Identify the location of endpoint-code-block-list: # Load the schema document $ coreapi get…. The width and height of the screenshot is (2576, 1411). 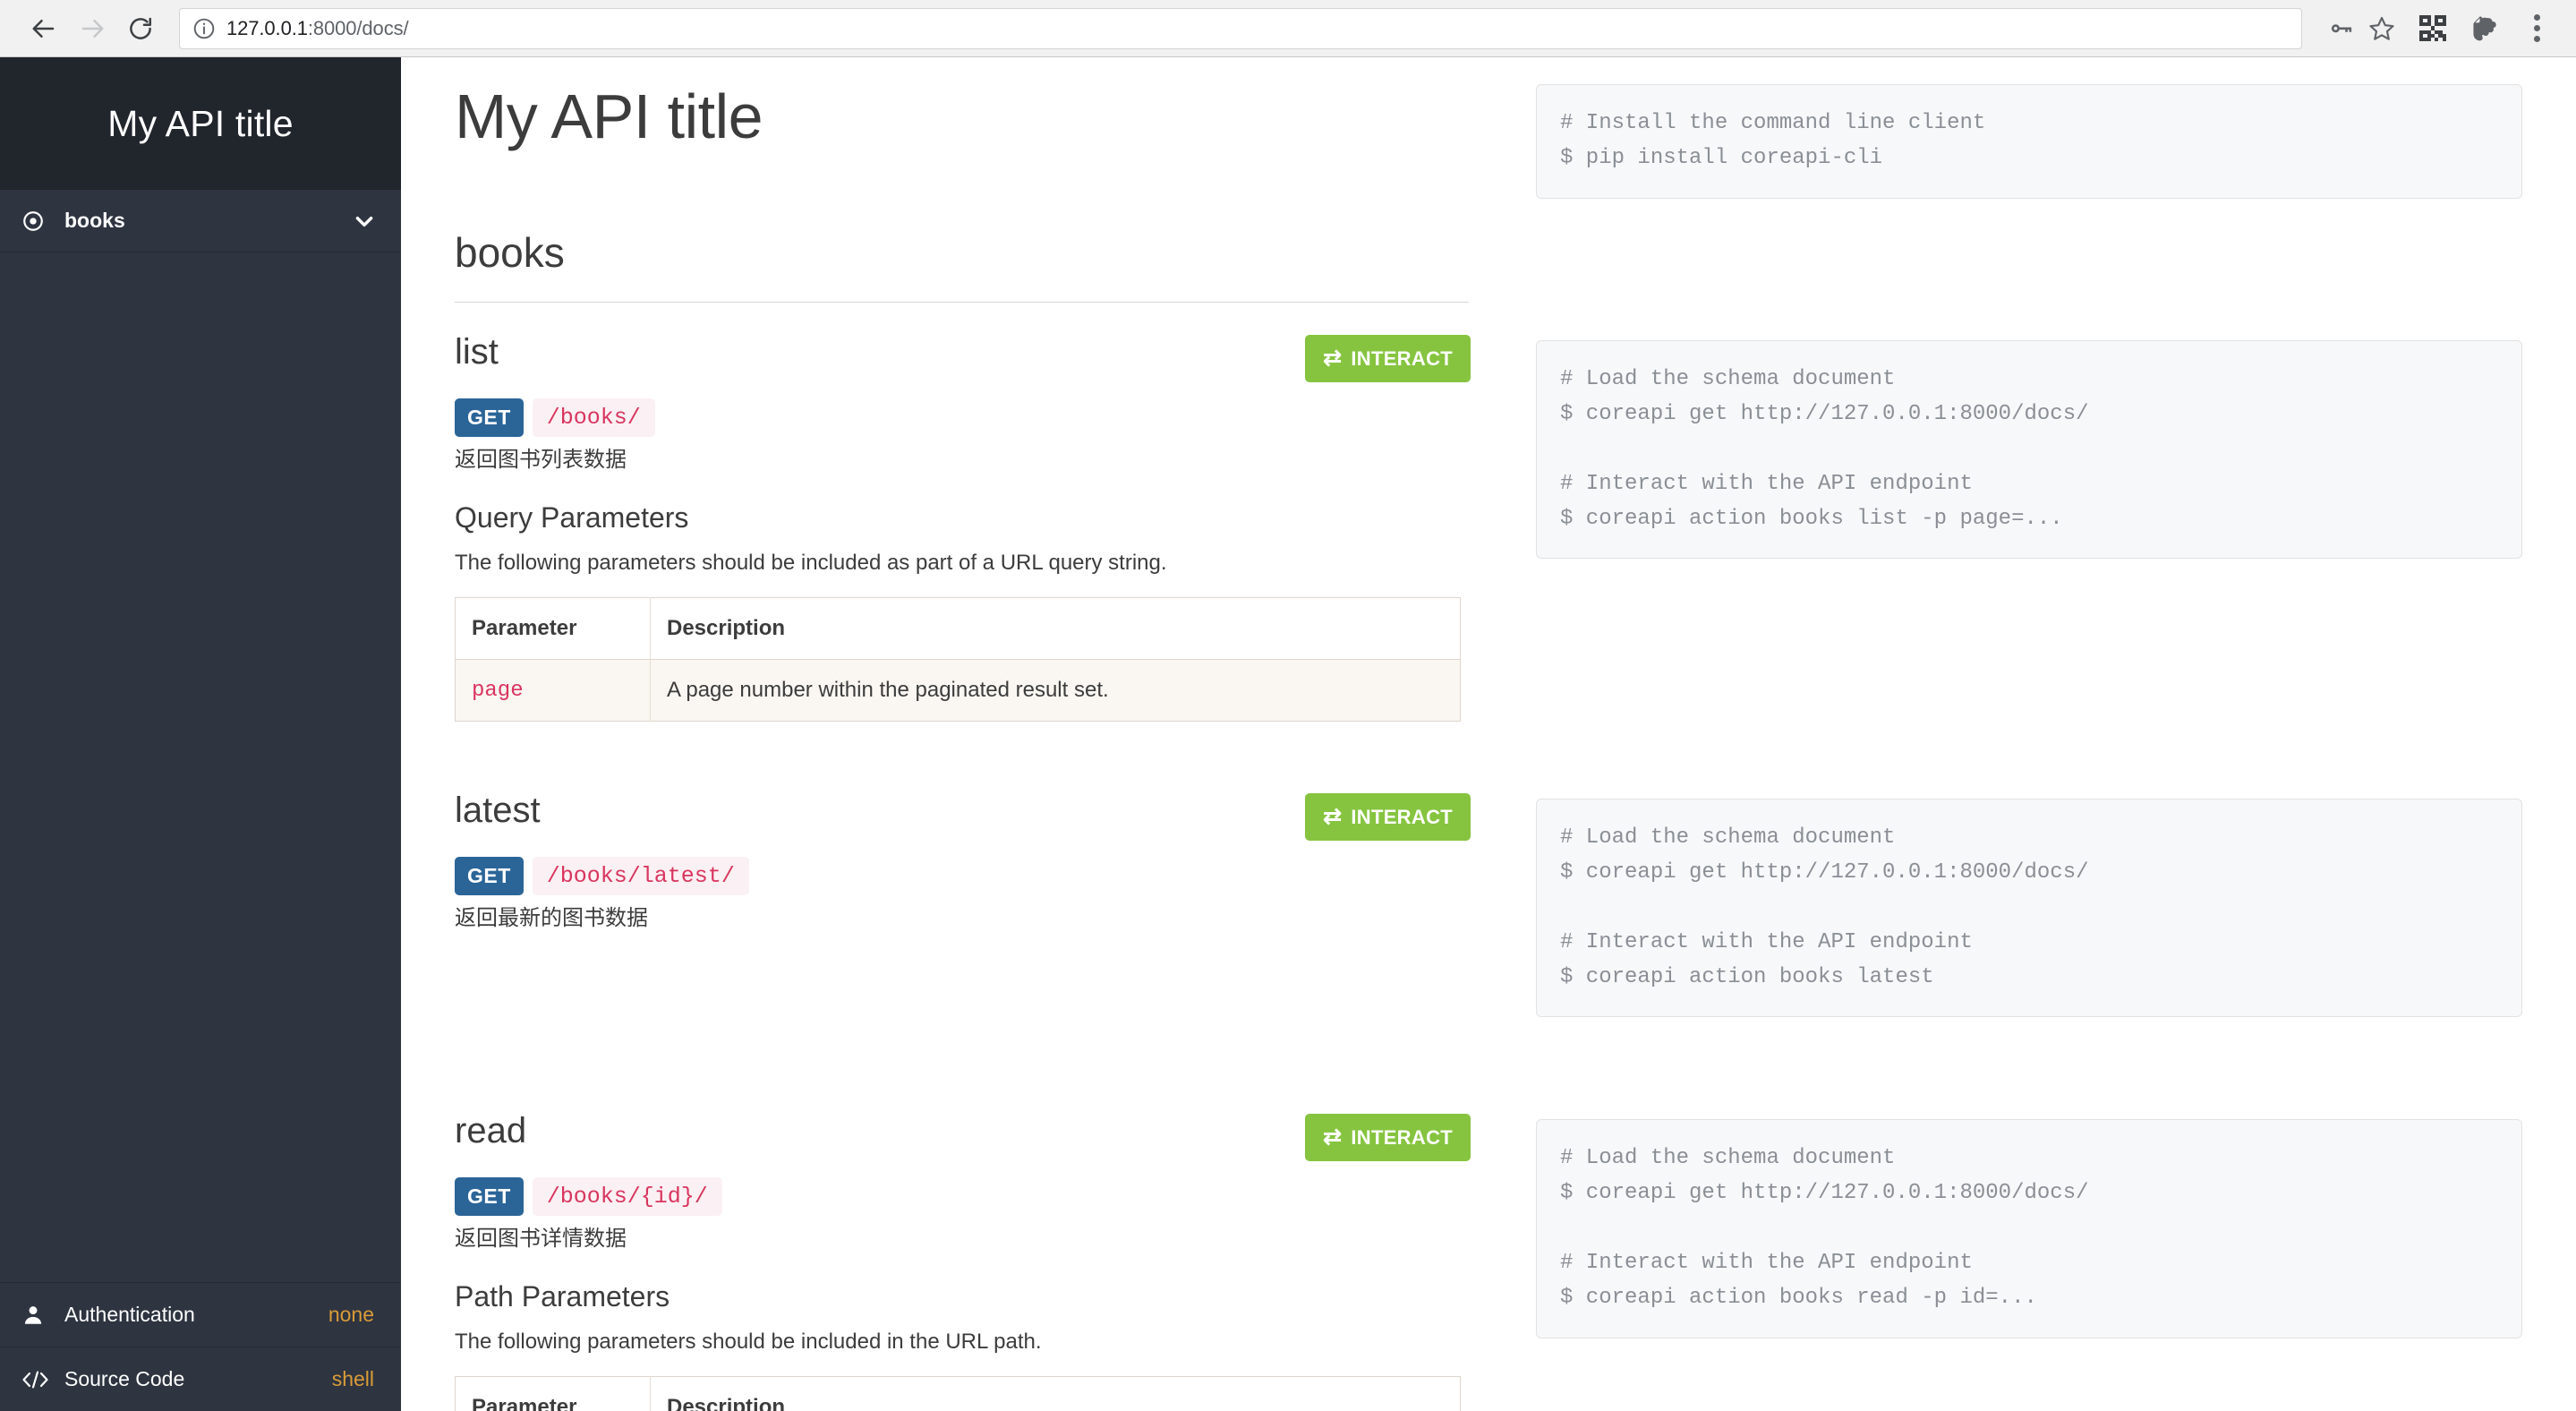
(2029, 450).